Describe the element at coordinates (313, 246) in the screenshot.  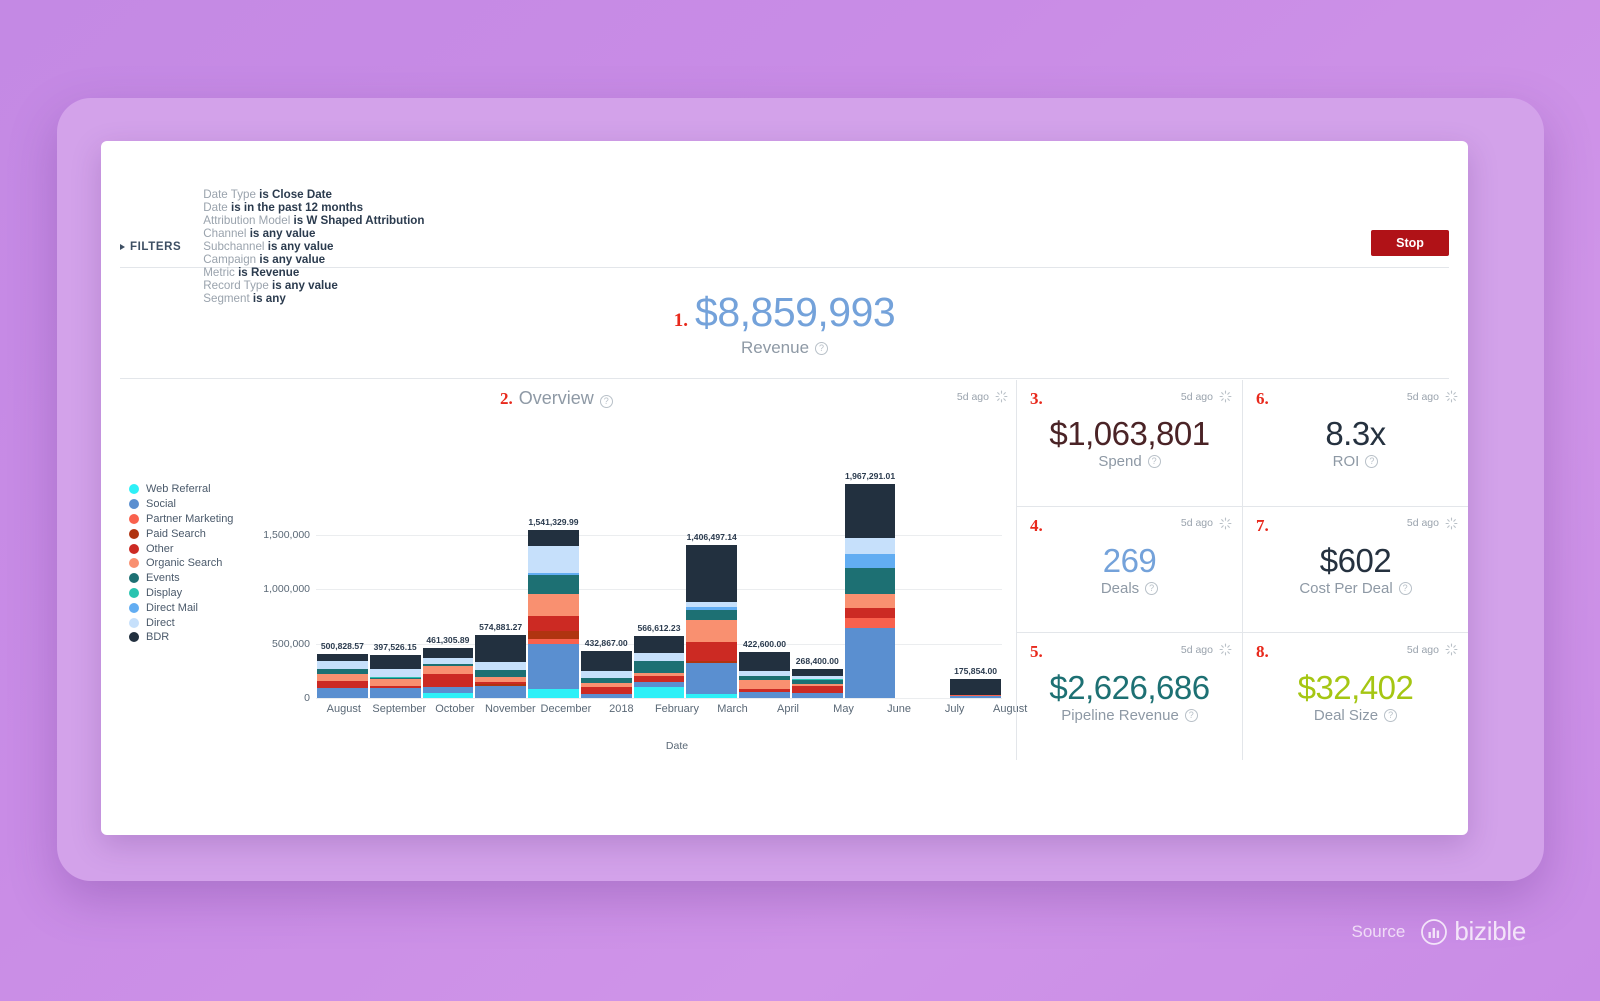
I see `filter-chip: Subchannel is any value` at that location.